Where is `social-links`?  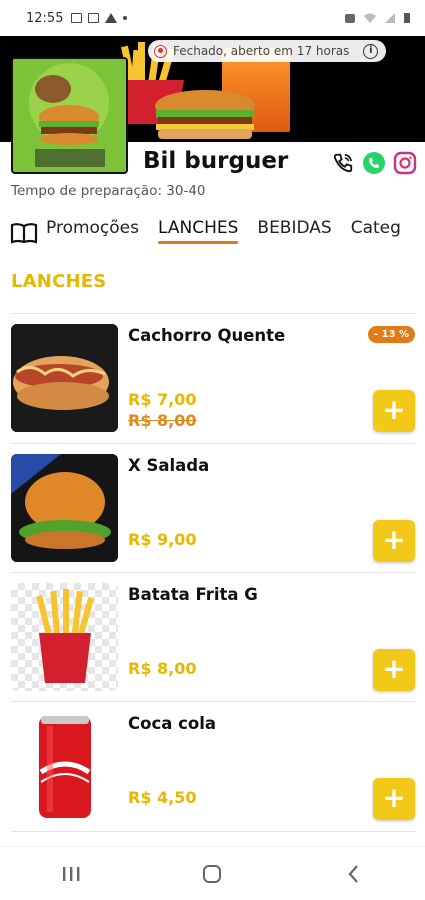 social-links is located at coordinates (373, 162).